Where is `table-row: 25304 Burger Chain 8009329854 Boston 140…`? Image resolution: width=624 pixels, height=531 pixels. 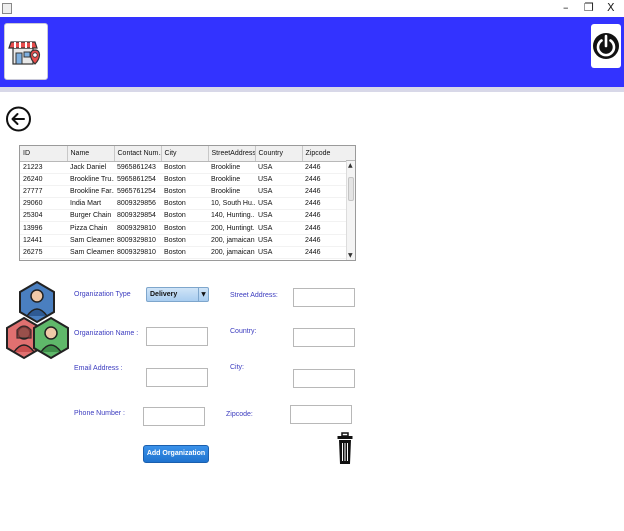 table-row: 25304 Burger Chain 8009329854 Boston 140… is located at coordinates (184, 216).